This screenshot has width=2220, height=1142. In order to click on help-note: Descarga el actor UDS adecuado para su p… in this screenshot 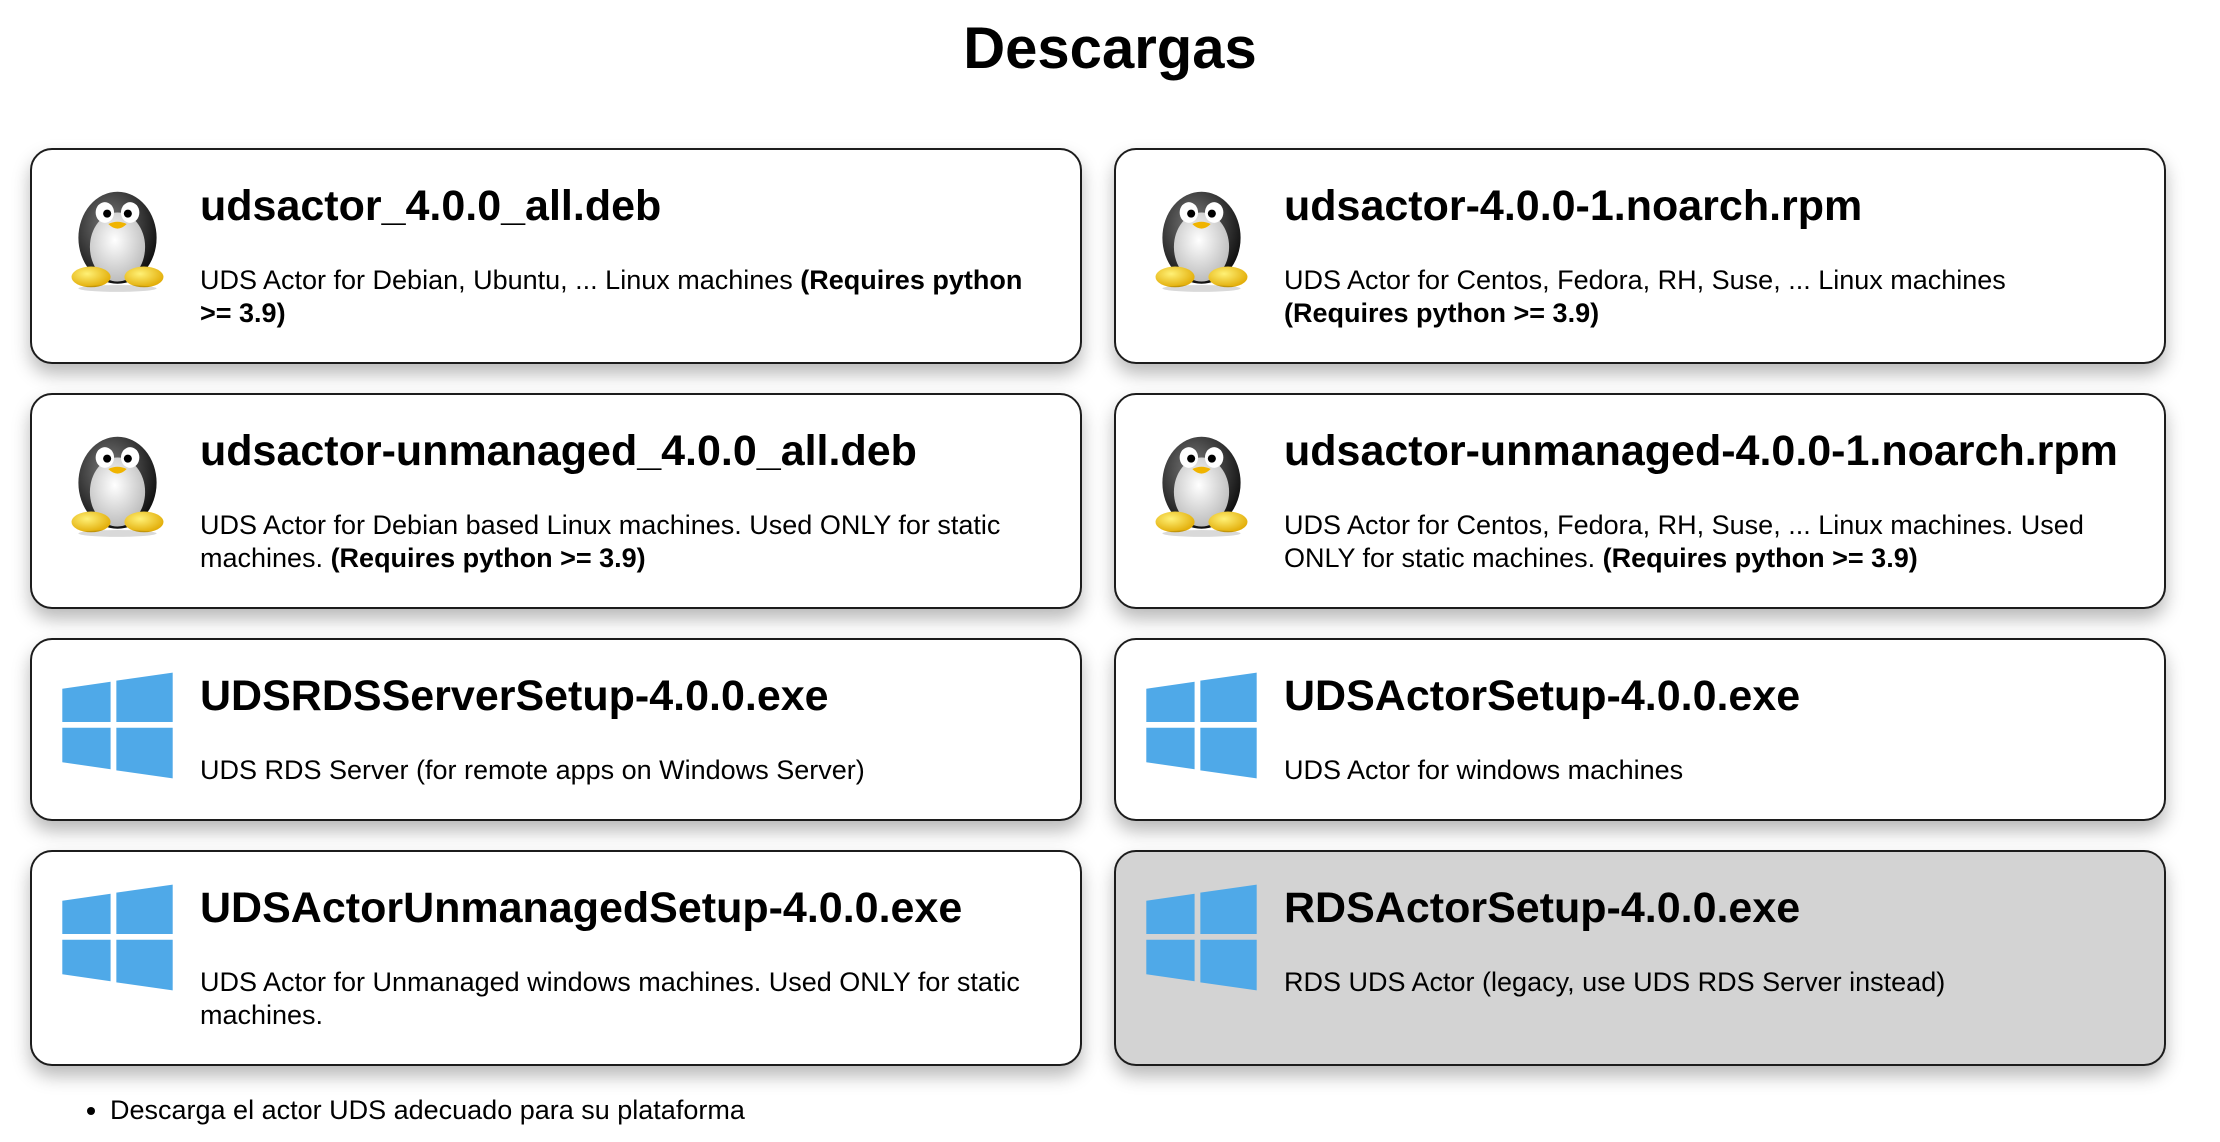, I will do `click(427, 1110)`.